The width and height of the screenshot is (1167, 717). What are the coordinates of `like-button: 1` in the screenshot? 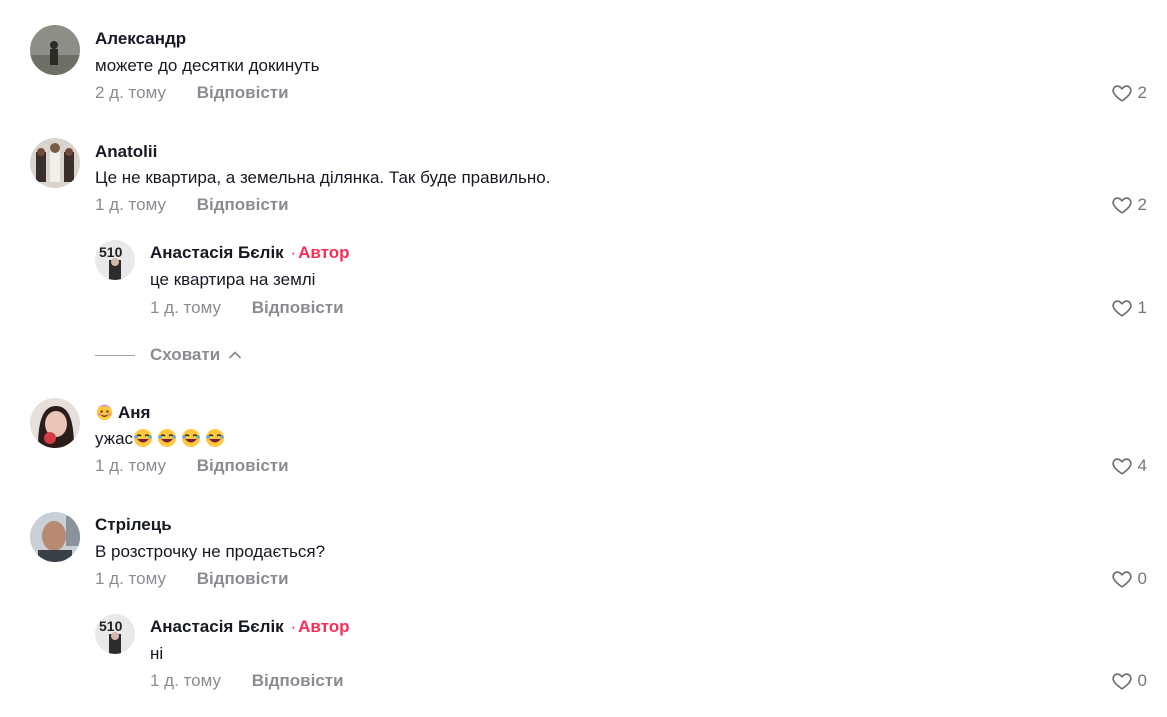 It's located at (1129, 308).